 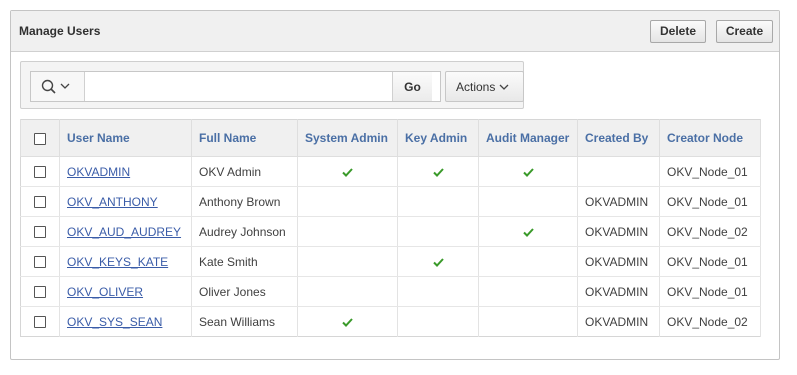 I want to click on region-header: Manage Users Delete Create, so click(x=395, y=31).